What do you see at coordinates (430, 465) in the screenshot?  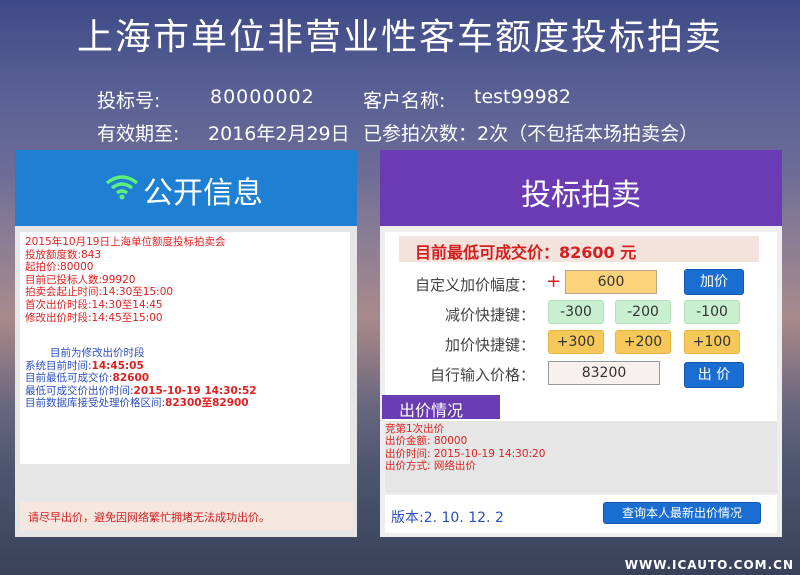 I see `status-line: 出价方式: 网络出价` at bounding box center [430, 465].